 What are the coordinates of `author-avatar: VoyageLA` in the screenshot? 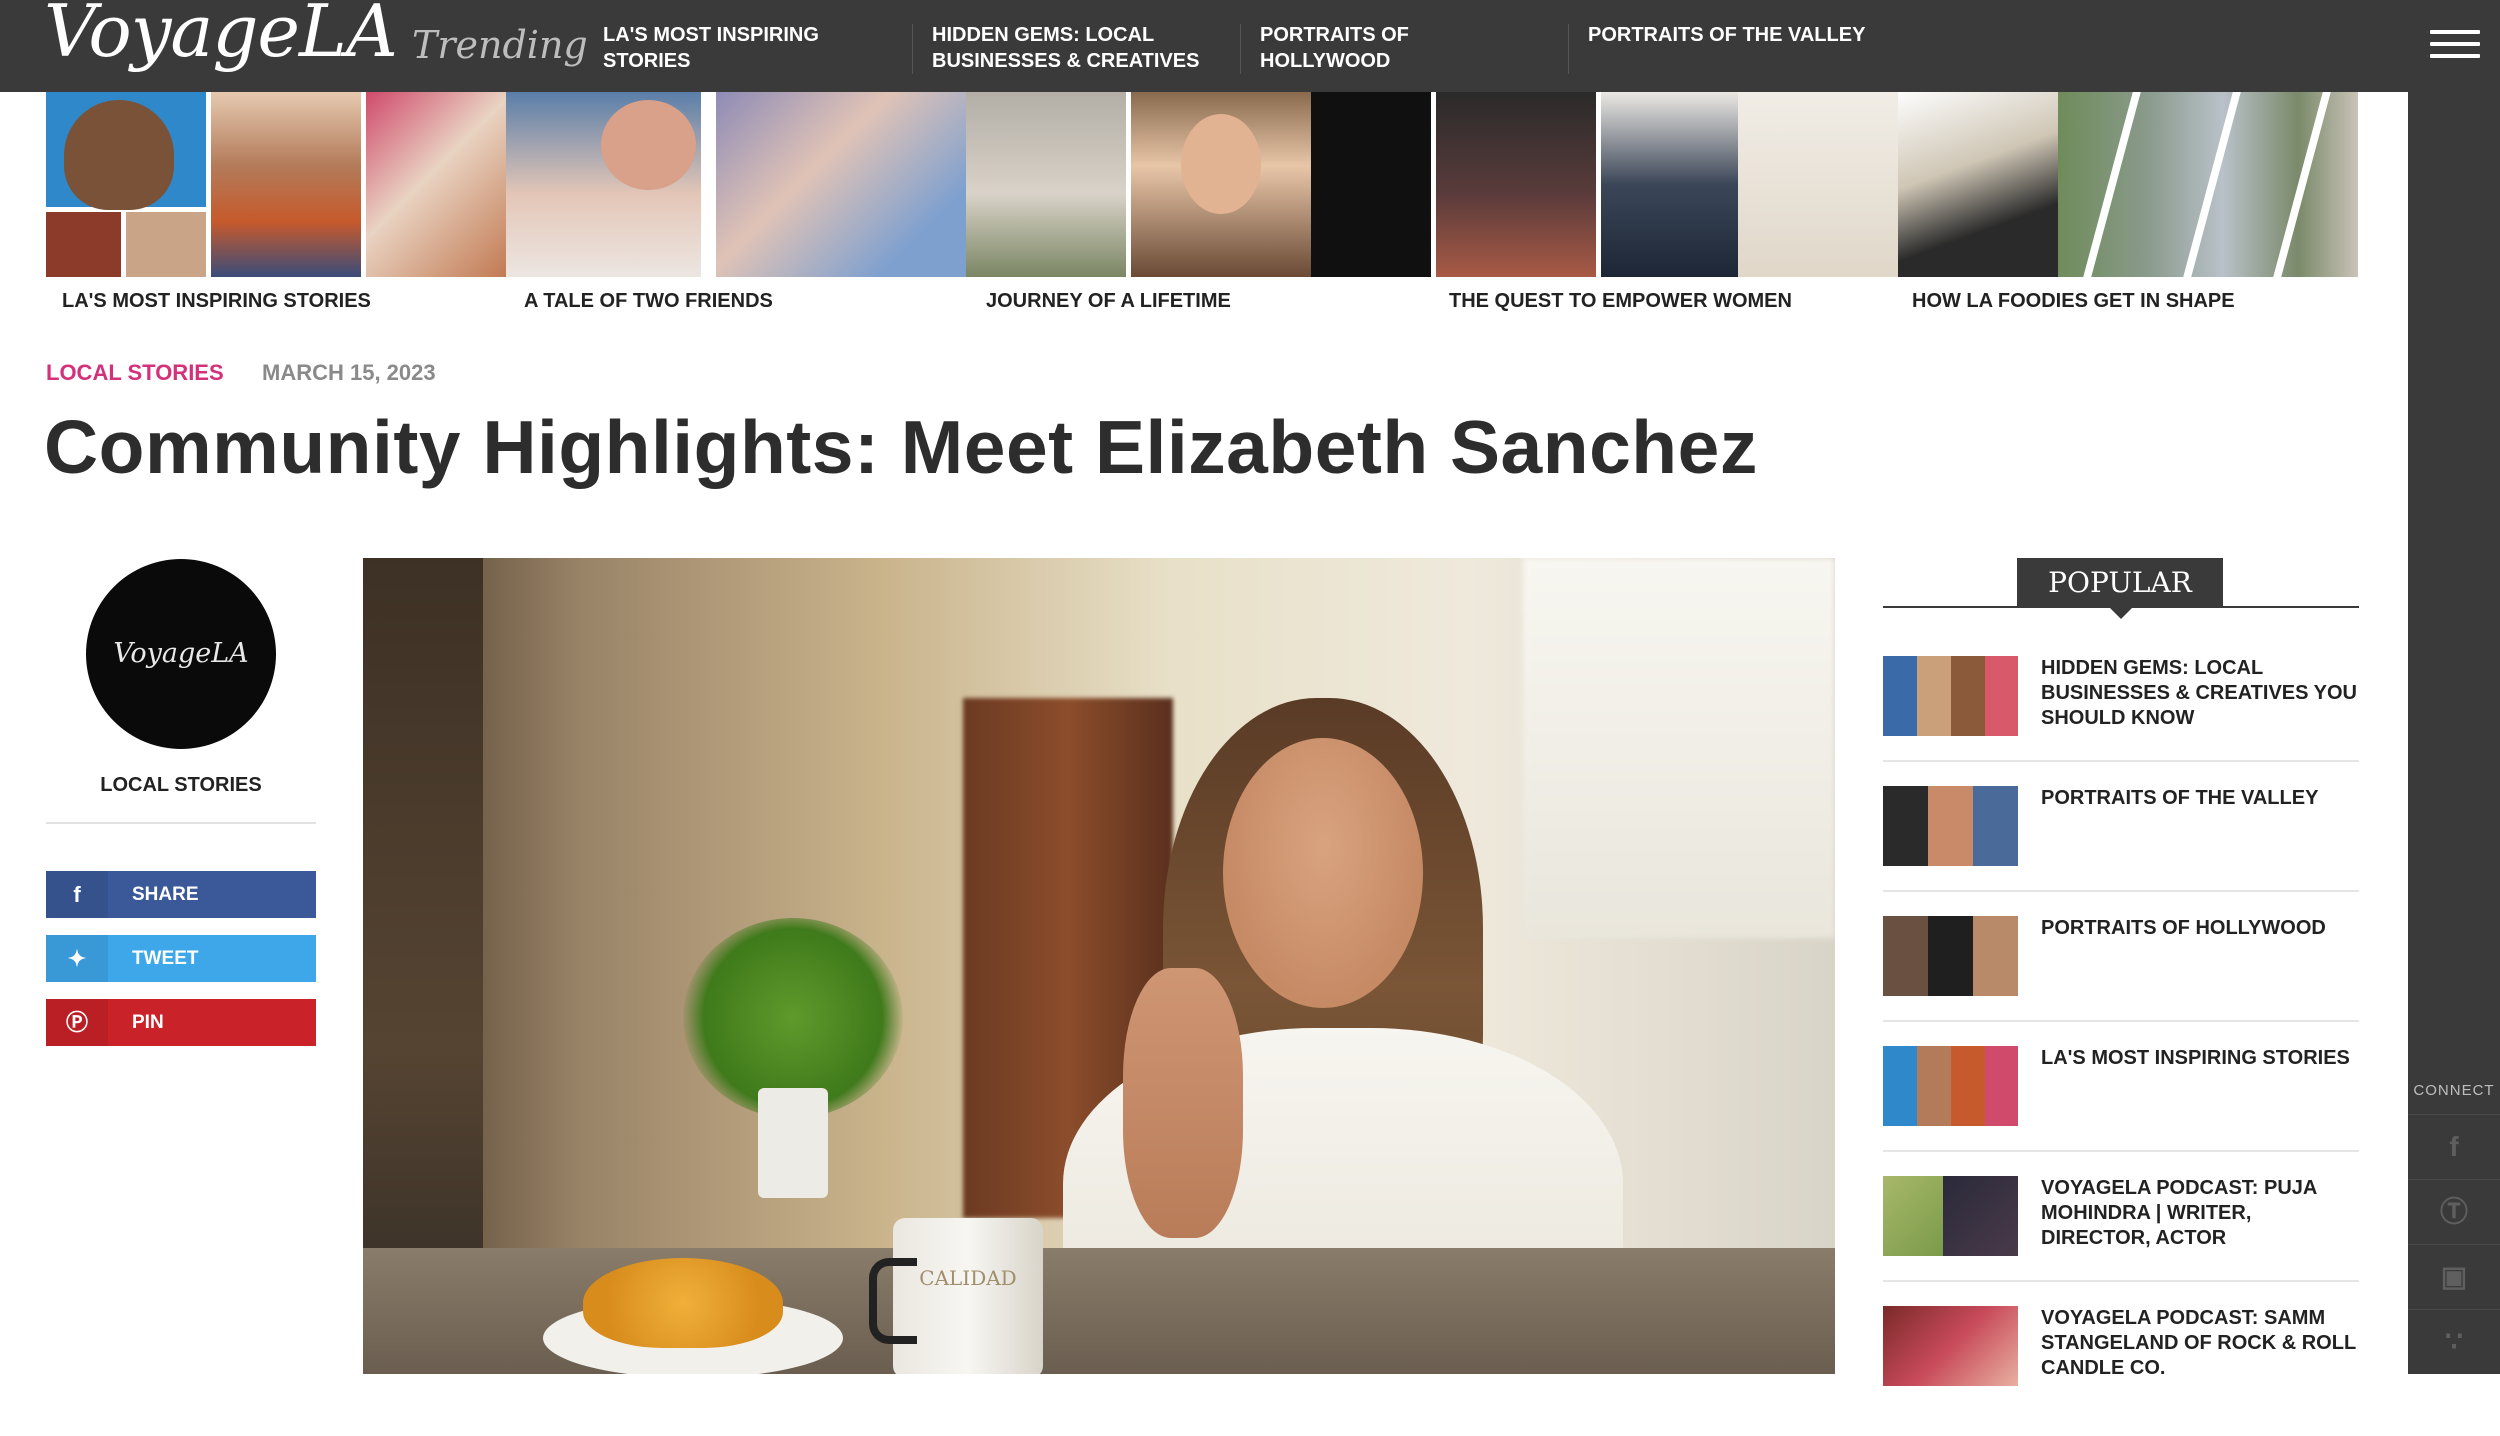 It's located at (181, 654).